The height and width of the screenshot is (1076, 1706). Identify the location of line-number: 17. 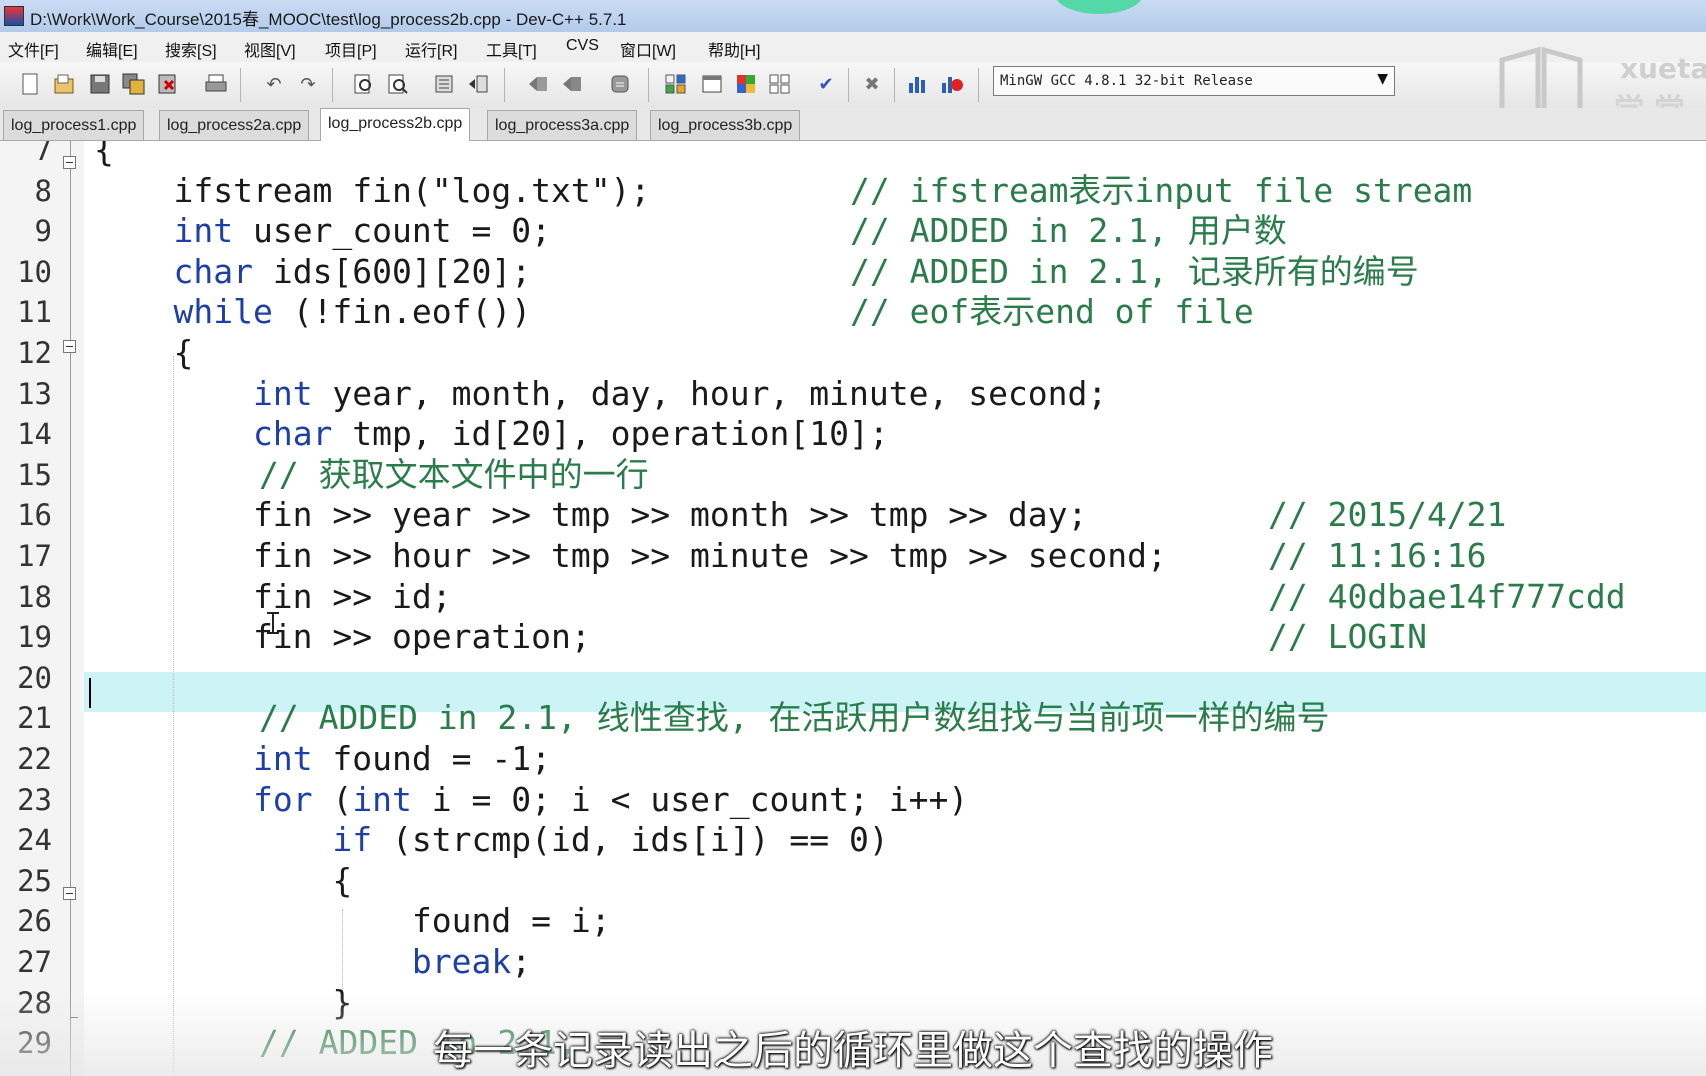
(34, 556).